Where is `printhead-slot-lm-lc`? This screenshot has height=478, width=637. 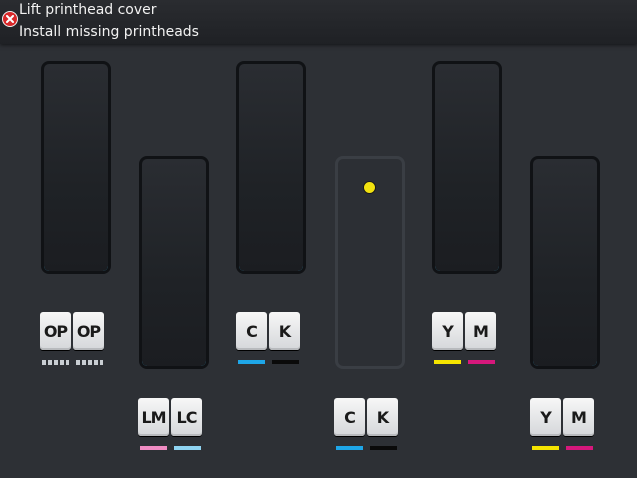 printhead-slot-lm-lc is located at coordinates (174, 262).